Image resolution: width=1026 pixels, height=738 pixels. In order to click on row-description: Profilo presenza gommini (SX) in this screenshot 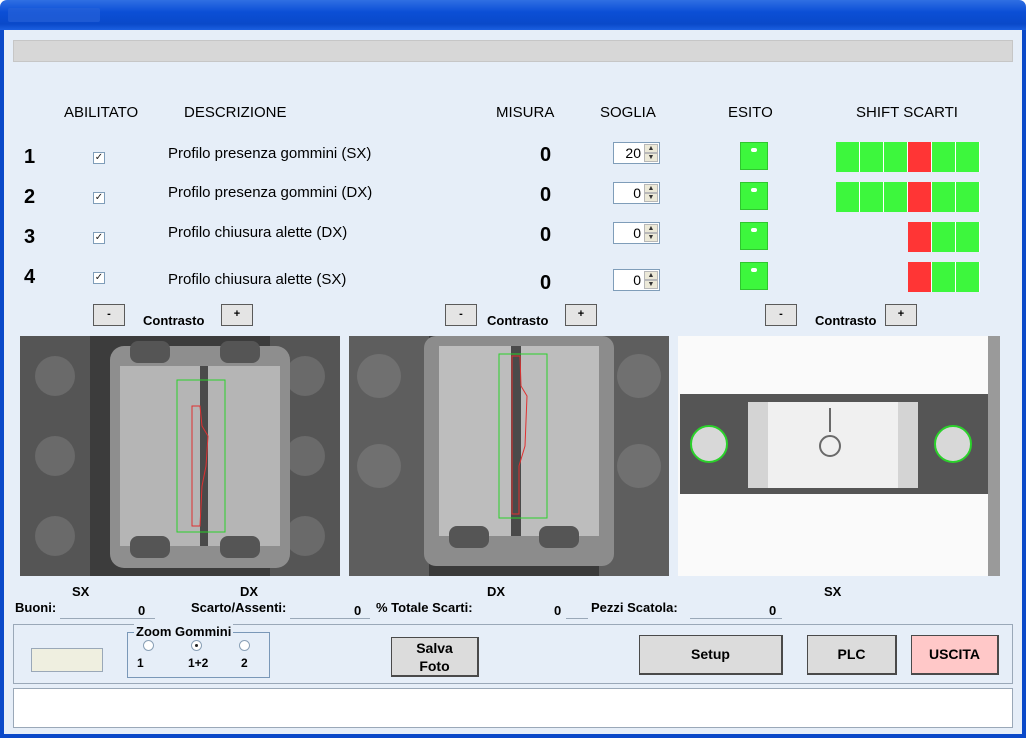, I will do `click(270, 153)`.